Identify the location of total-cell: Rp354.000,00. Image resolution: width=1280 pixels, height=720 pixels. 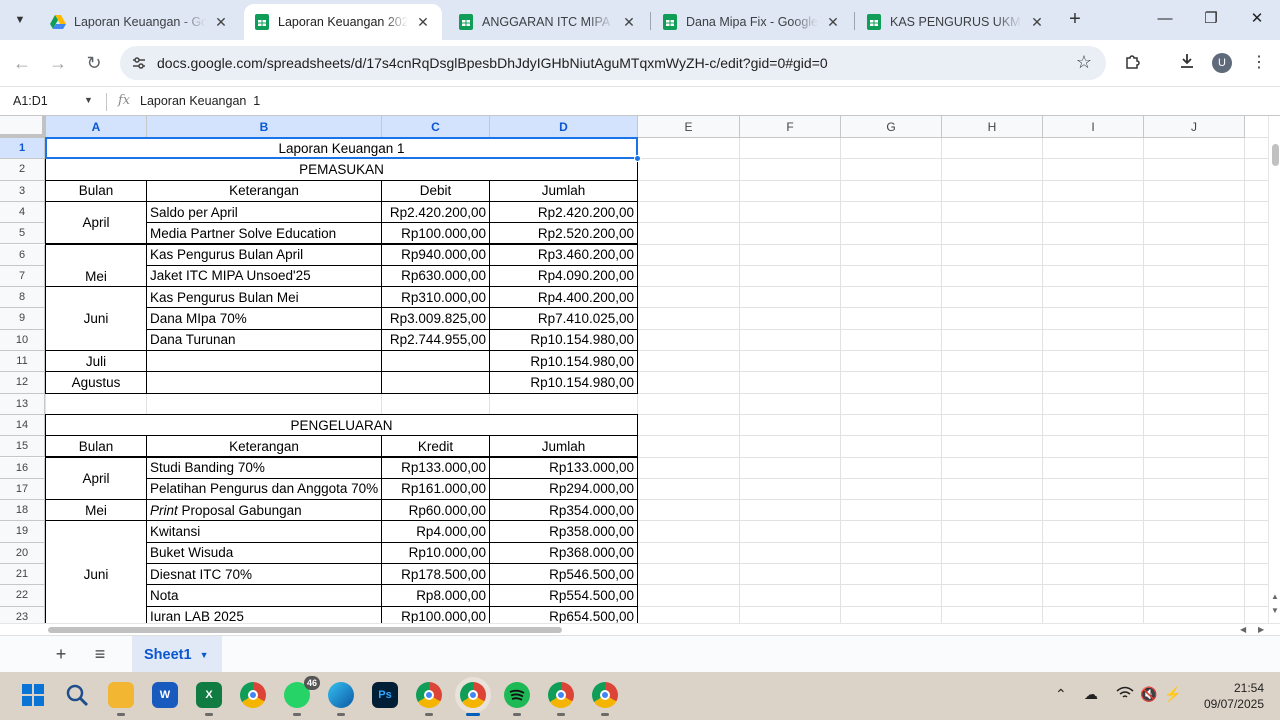
(563, 510).